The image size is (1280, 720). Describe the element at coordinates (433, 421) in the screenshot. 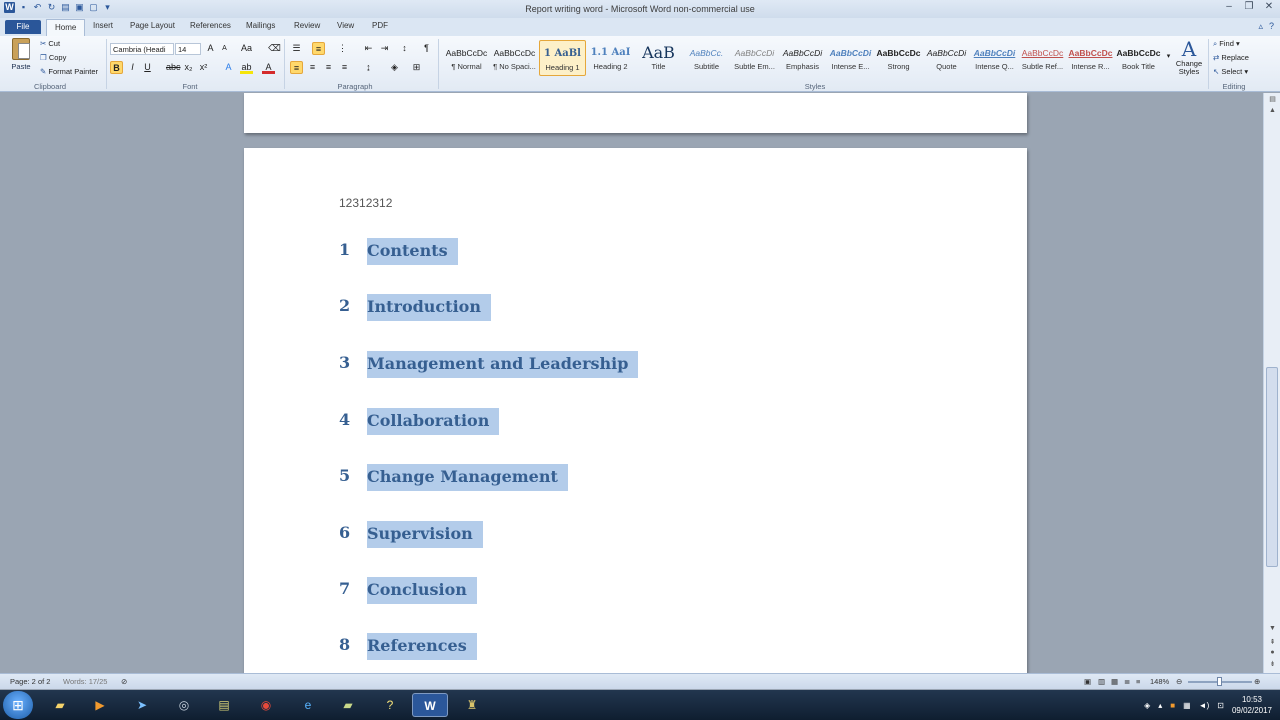

I see `toc-heading-text: Collaboration` at that location.